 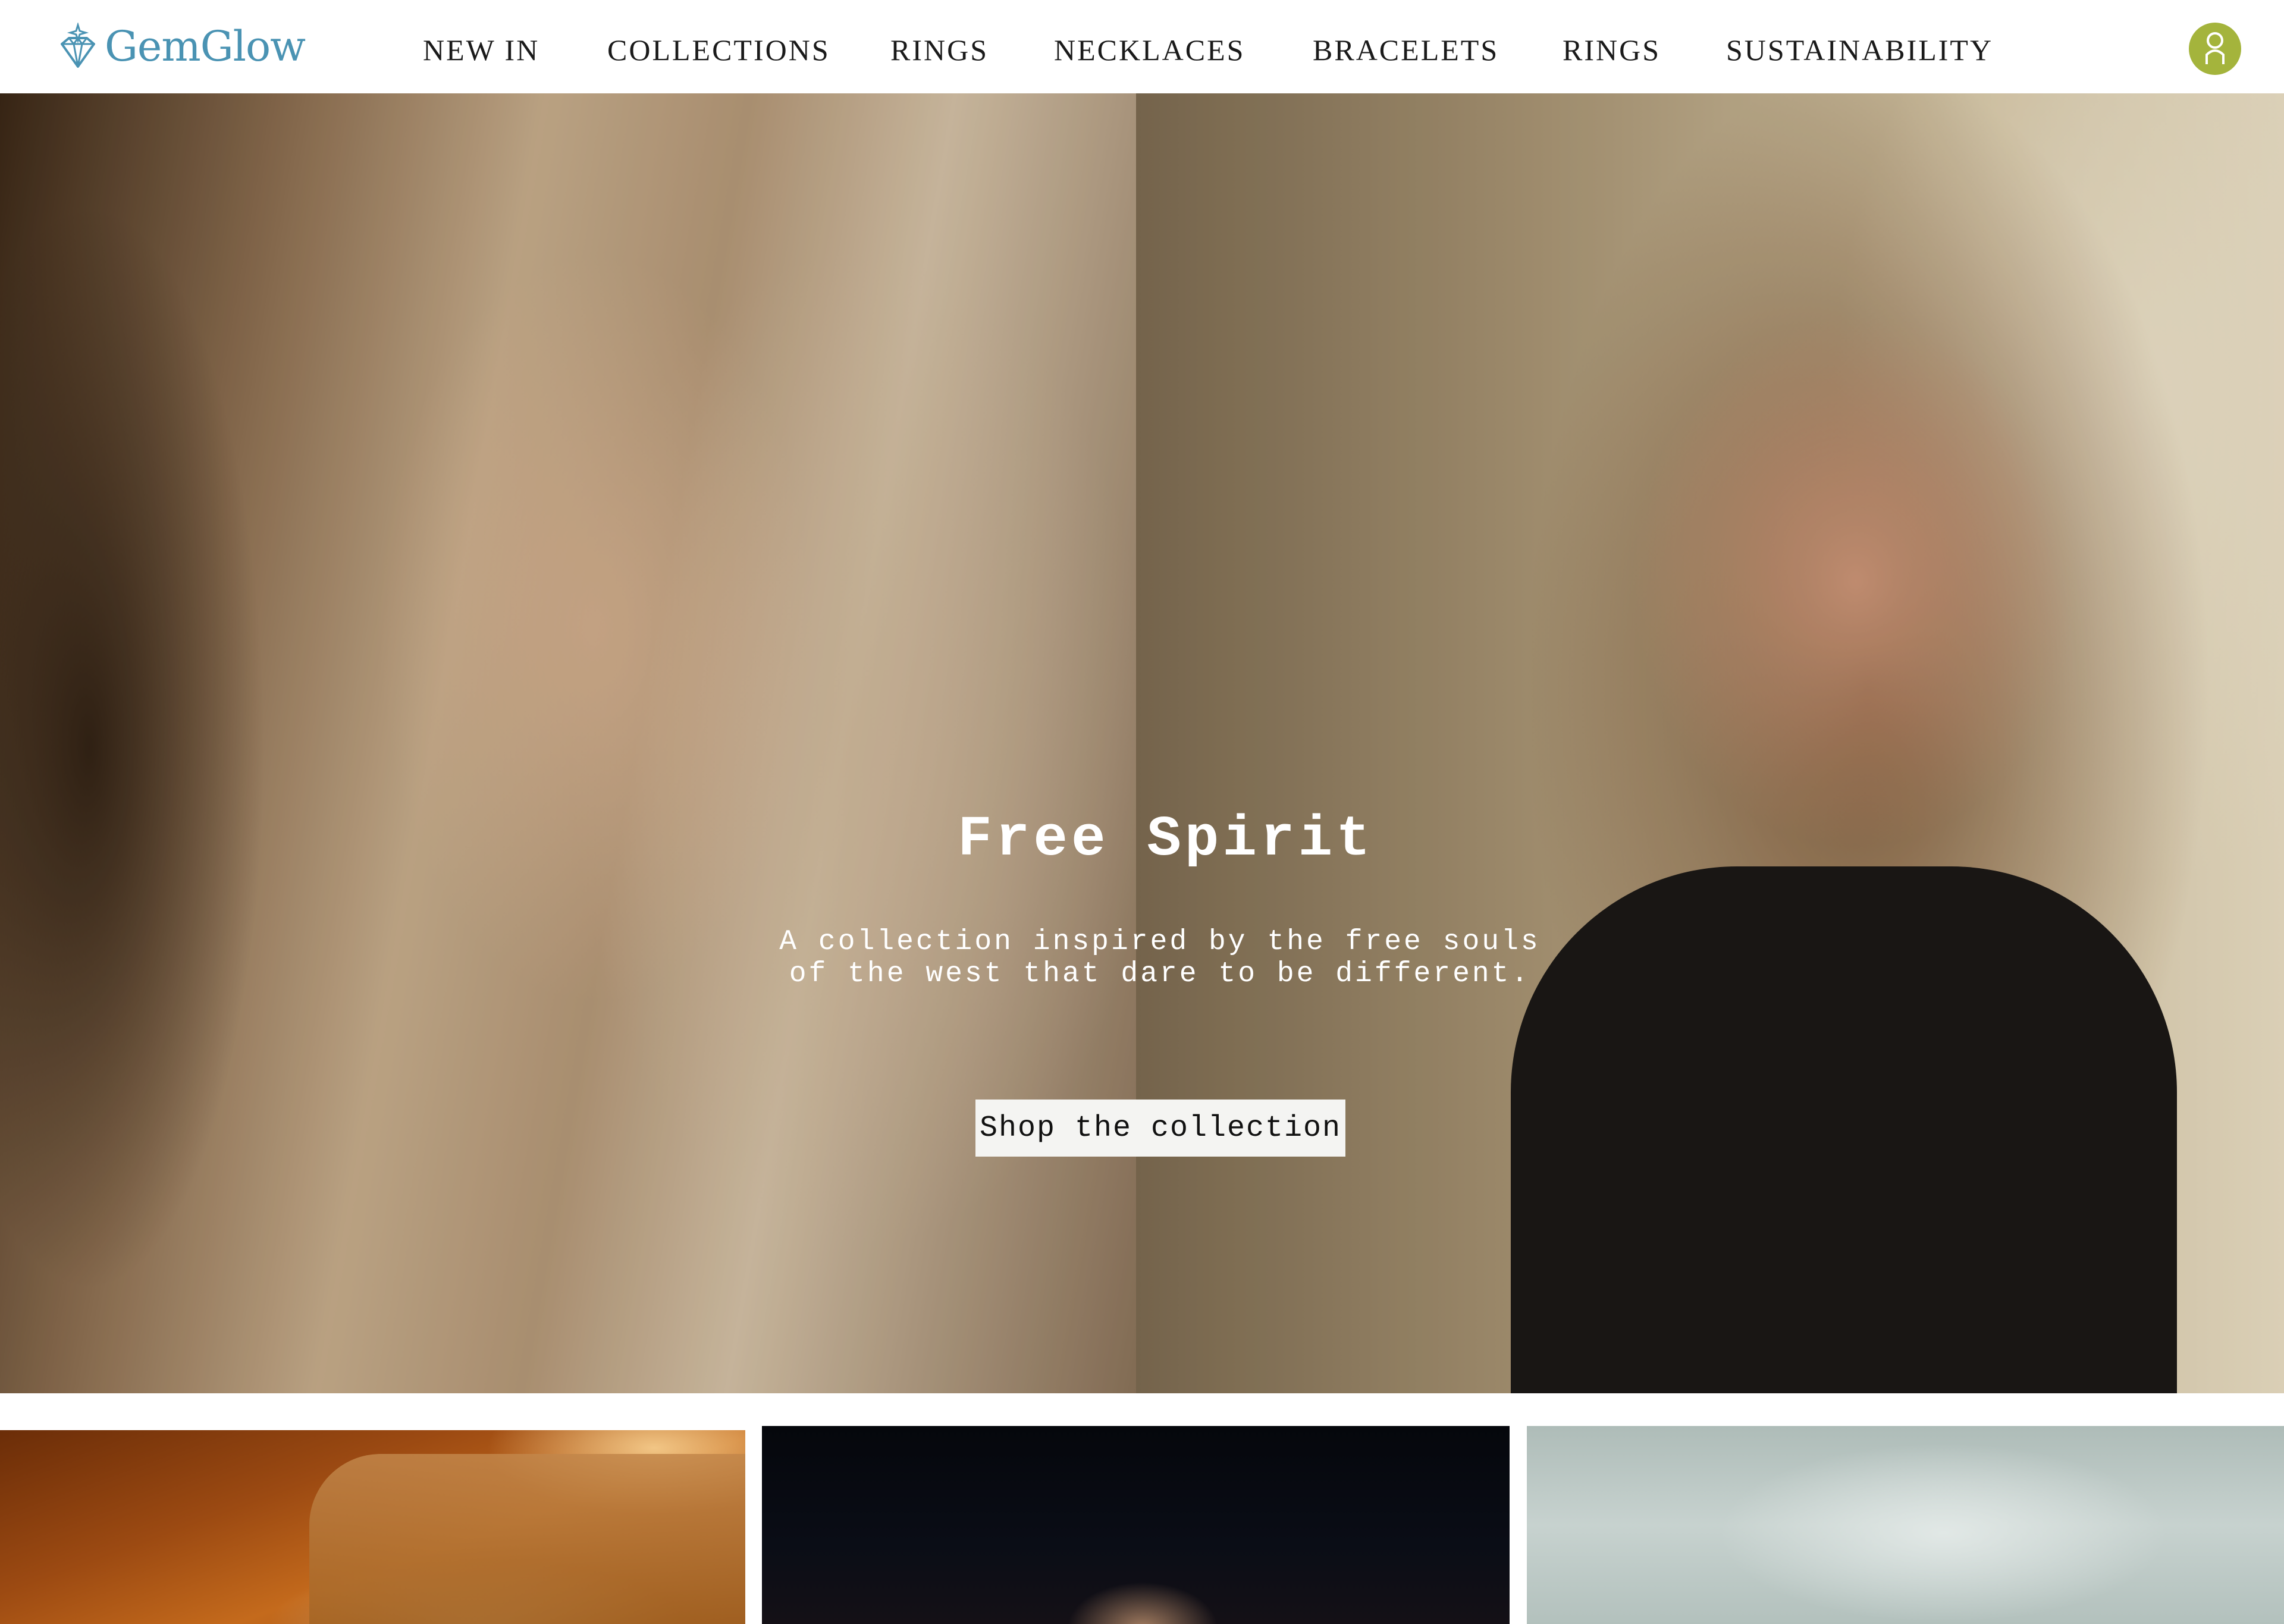 What do you see at coordinates (527, 1539) in the screenshot?
I see `tile-image-detail` at bounding box center [527, 1539].